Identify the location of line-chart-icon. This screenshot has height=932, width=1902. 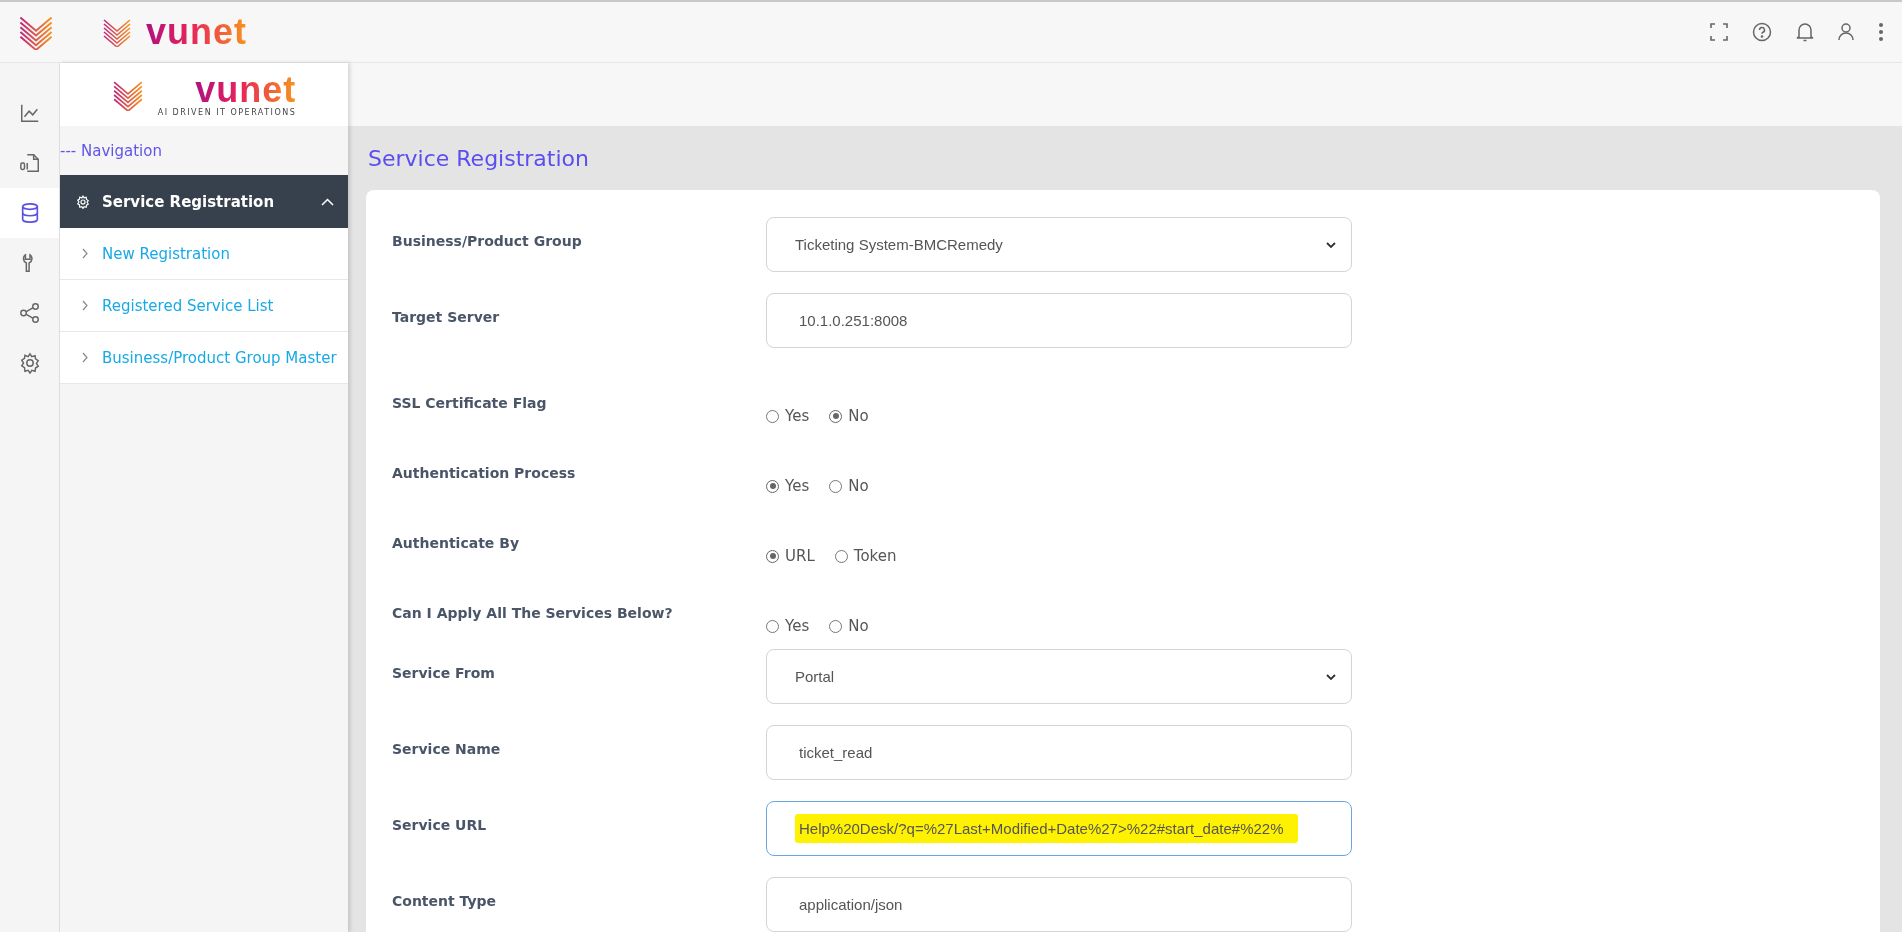
(29, 113).